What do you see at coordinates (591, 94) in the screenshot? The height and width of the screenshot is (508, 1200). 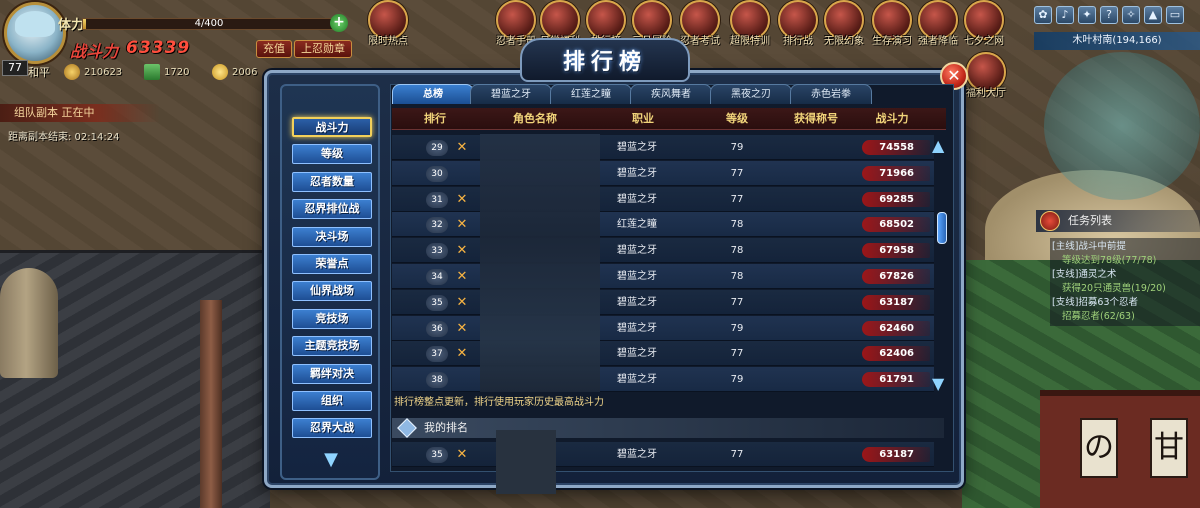 I see `profession-tab: 红莲之瞳` at bounding box center [591, 94].